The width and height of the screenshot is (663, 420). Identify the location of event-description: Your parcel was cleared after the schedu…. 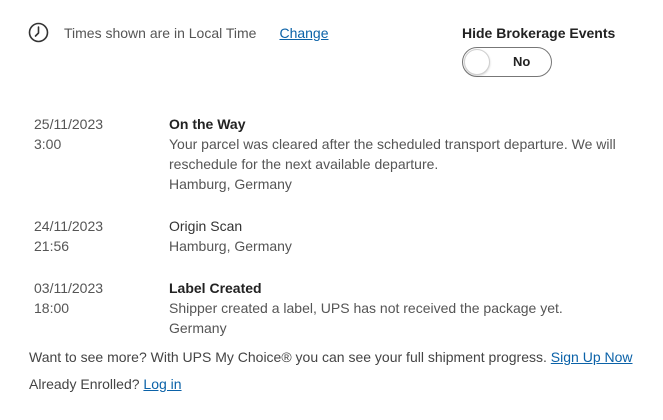
(392, 144).